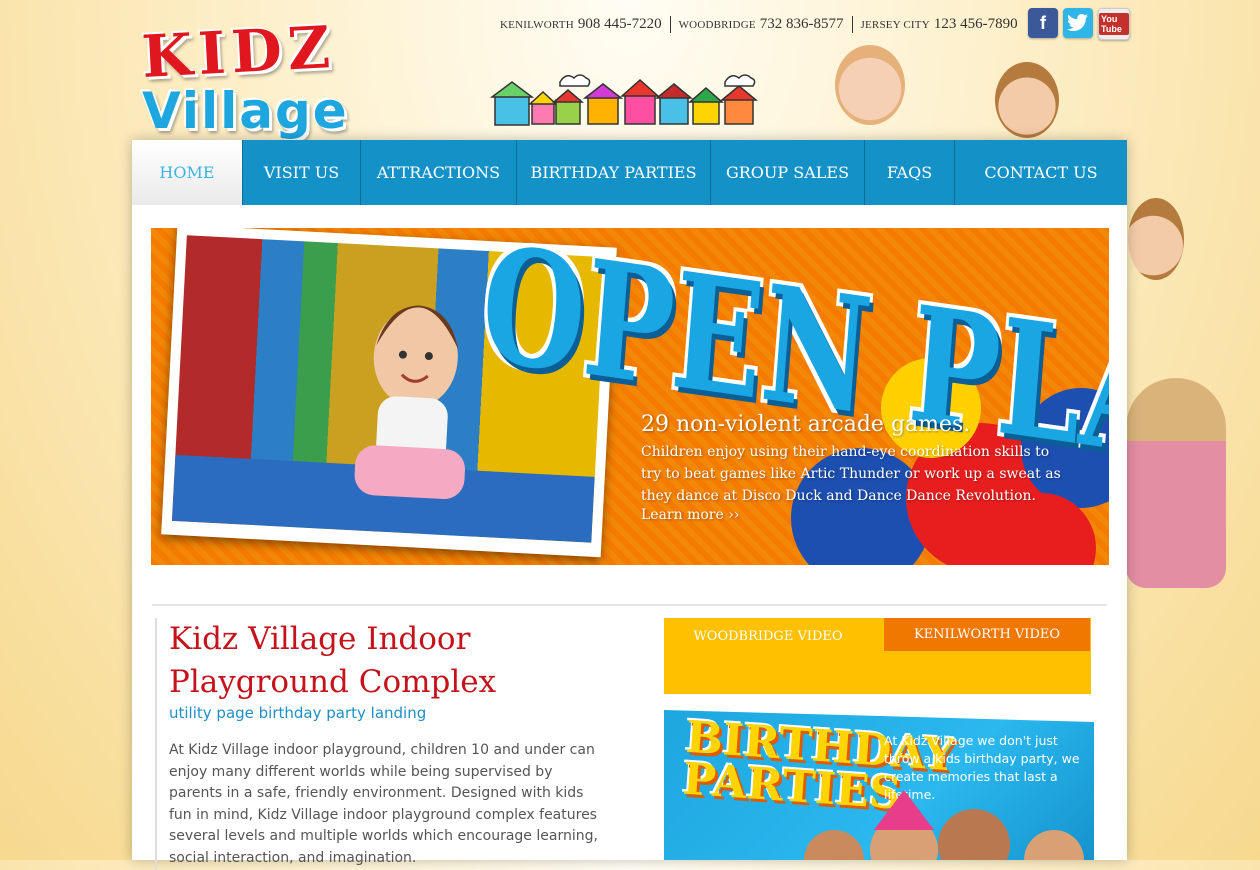 The height and width of the screenshot is (870, 1260). What do you see at coordinates (624, 100) in the screenshot?
I see `village-houses-illustration` at bounding box center [624, 100].